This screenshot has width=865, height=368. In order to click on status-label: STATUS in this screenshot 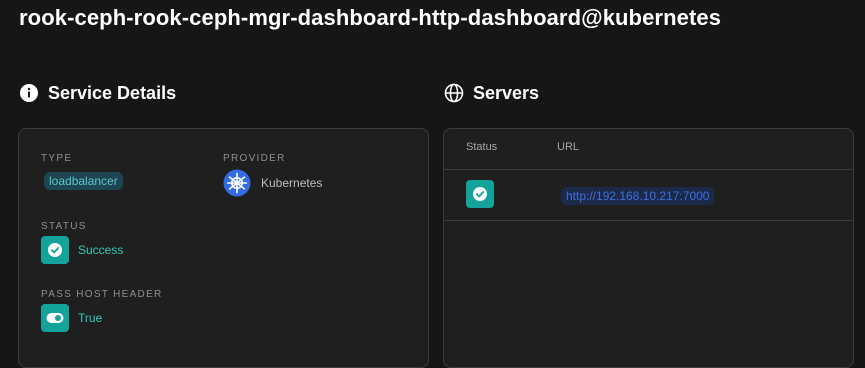, I will do `click(64, 226)`.